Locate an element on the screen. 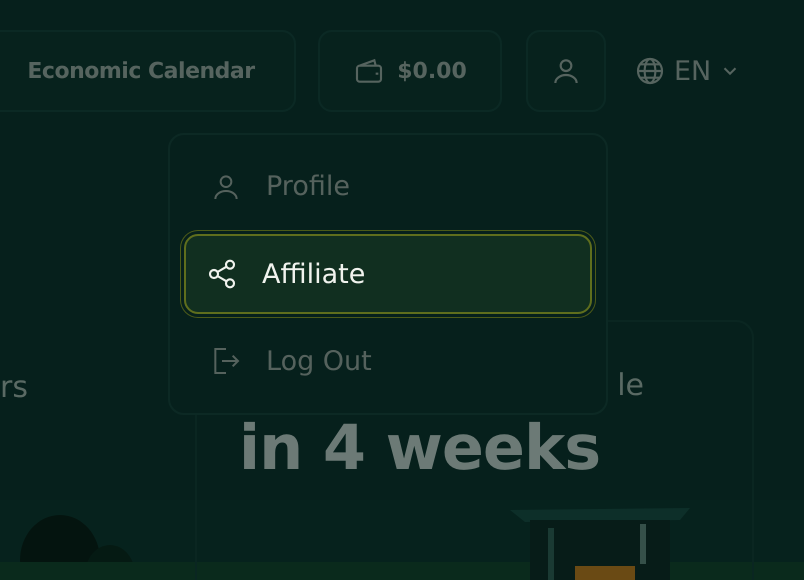 This screenshot has height=580, width=804. partial-heading: le is located at coordinates (630, 385).